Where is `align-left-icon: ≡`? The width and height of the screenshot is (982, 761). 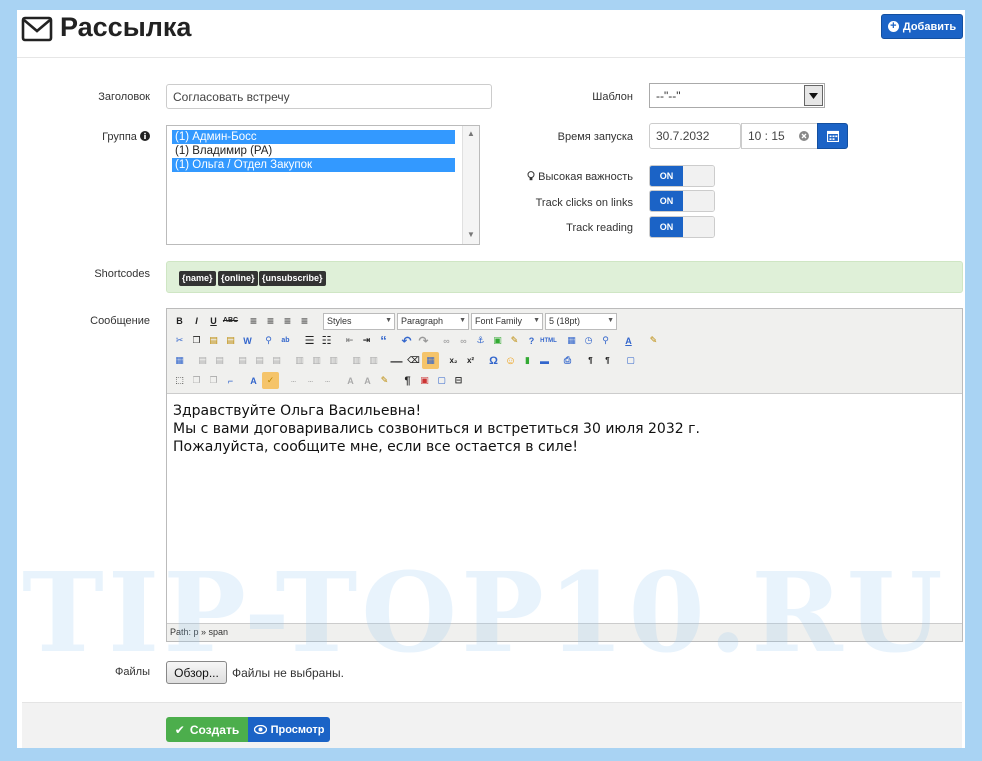
align-left-icon: ≡ is located at coordinates (253, 320).